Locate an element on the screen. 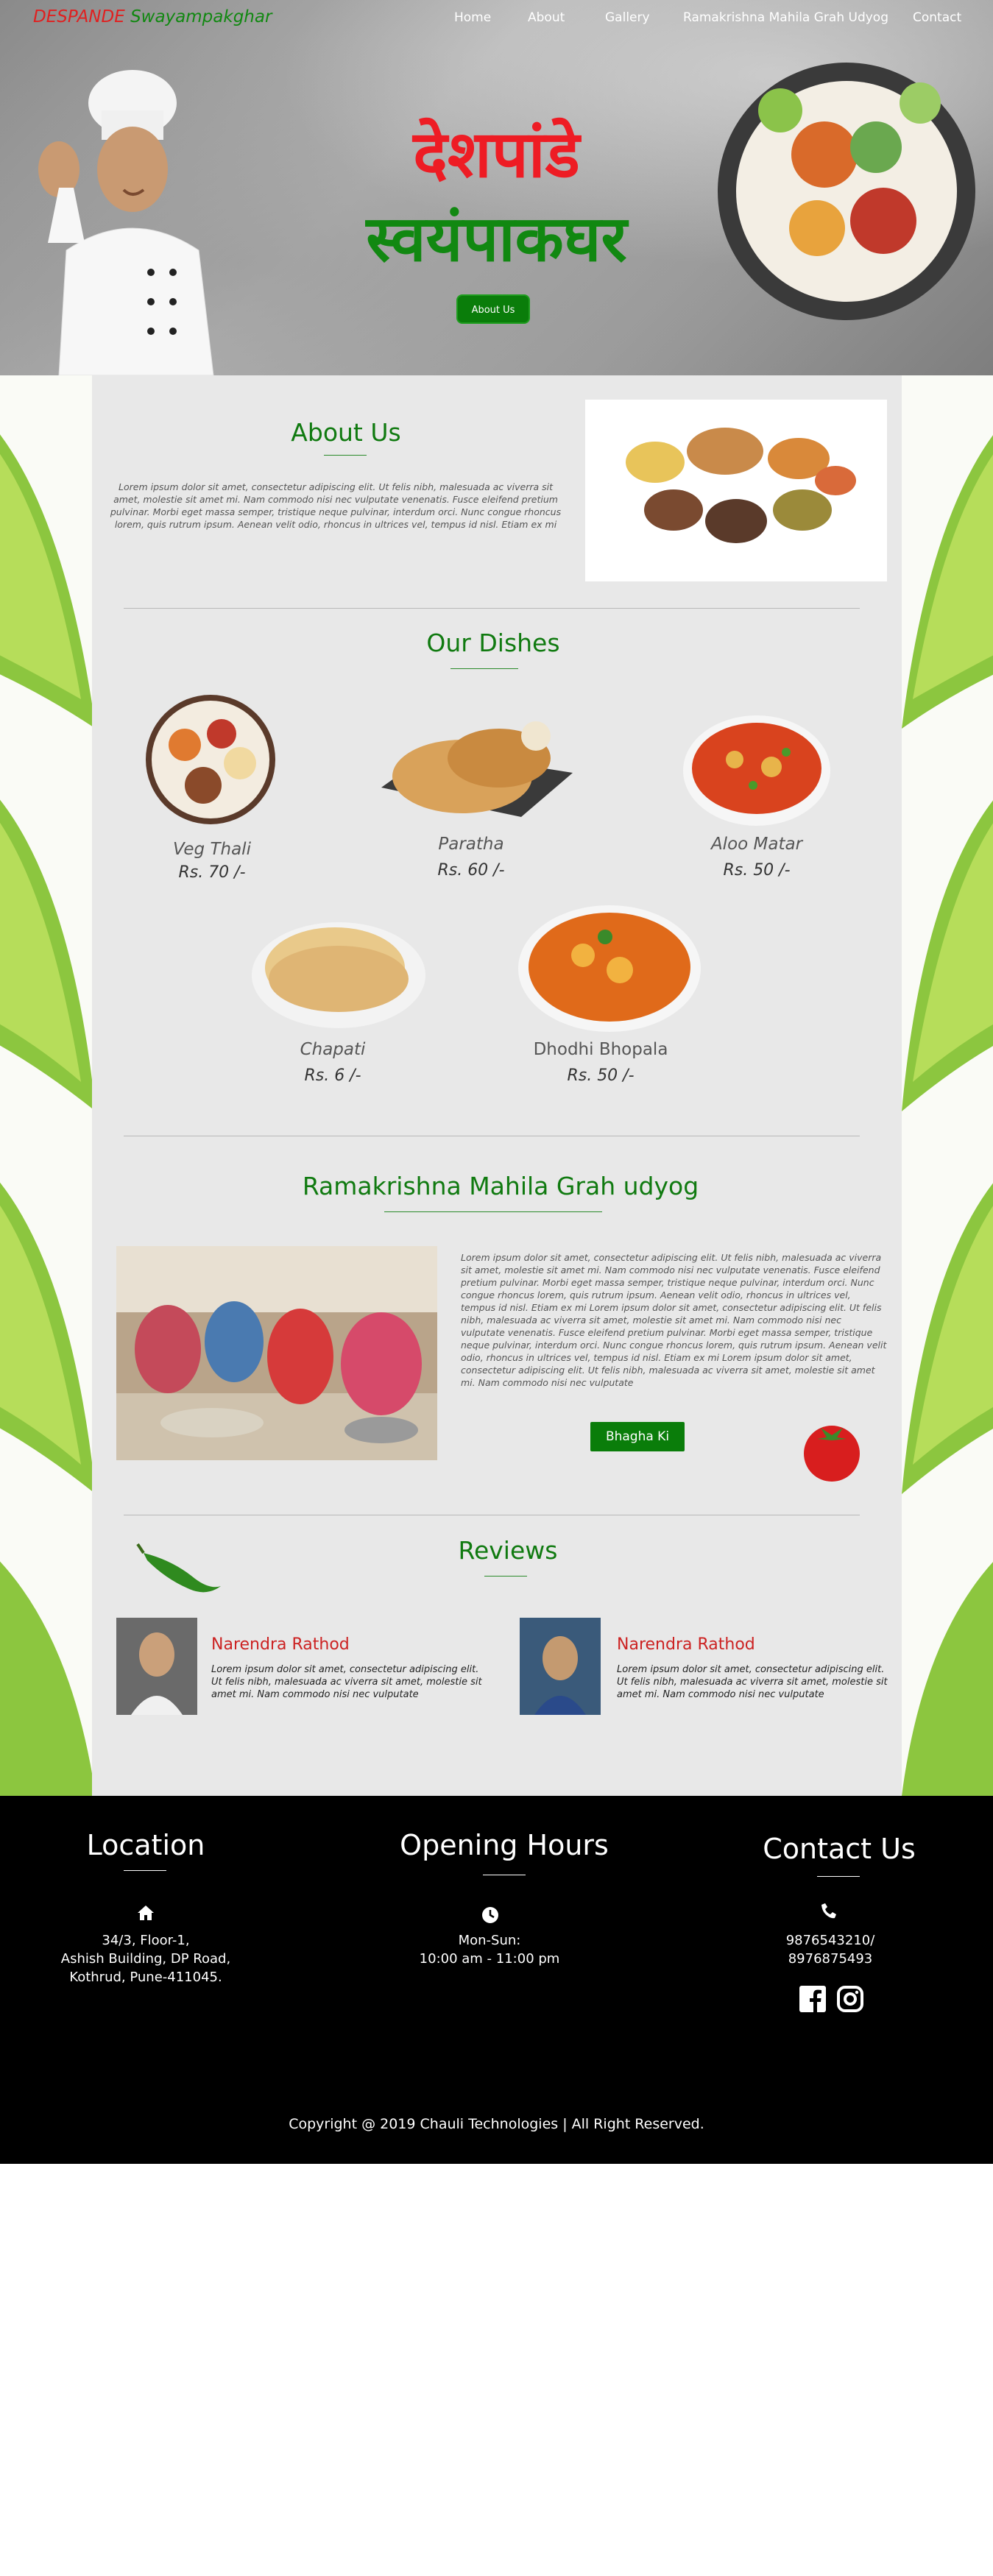 The width and height of the screenshot is (993, 2576). dish-image-paratha is located at coordinates (477, 769).